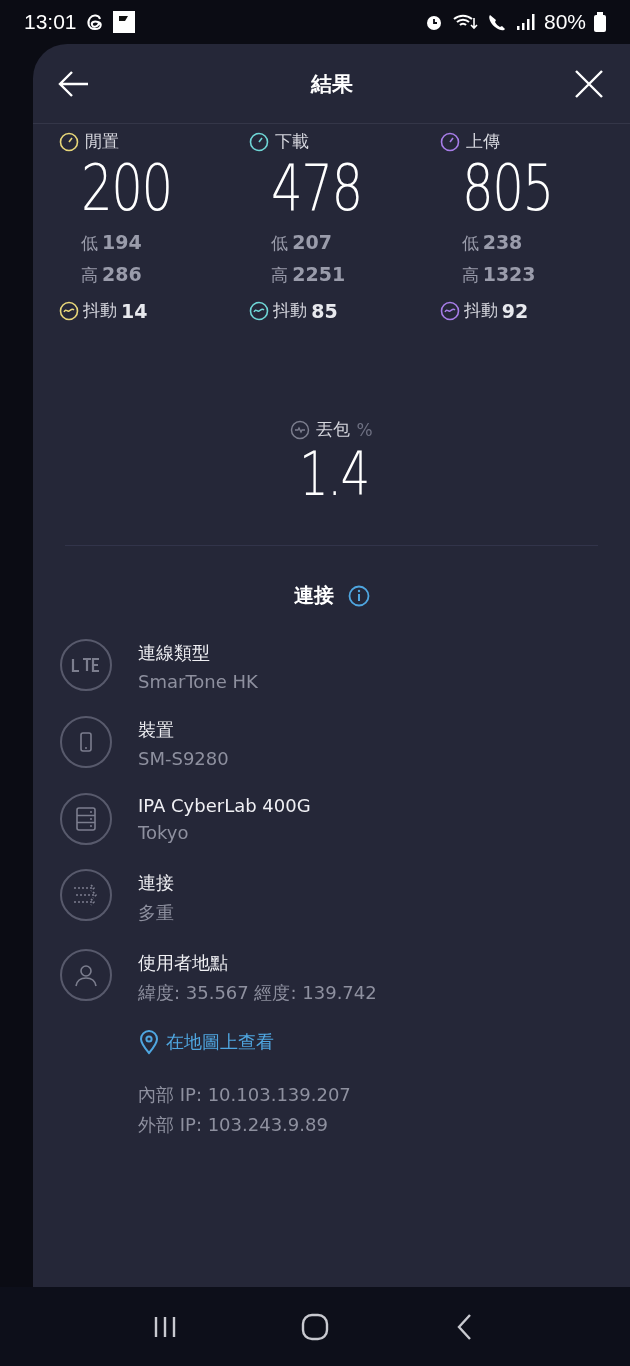 The height and width of the screenshot is (1366, 630). What do you see at coordinates (86, 665) in the screenshot?
I see `lte-icon` at bounding box center [86, 665].